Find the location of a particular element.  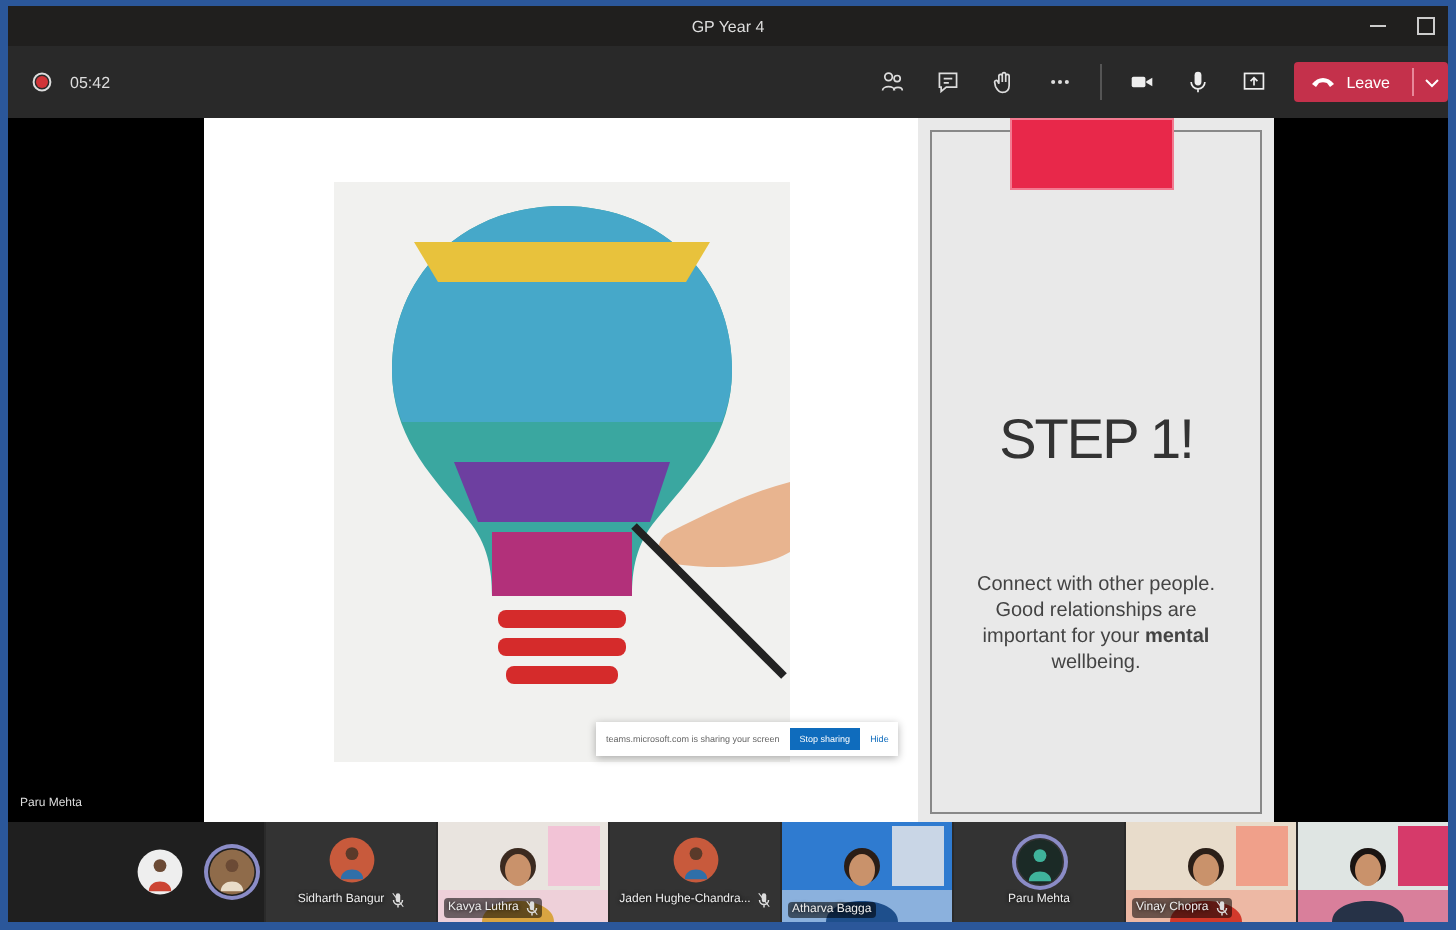

caret-icon is located at coordinates (1432, 82).